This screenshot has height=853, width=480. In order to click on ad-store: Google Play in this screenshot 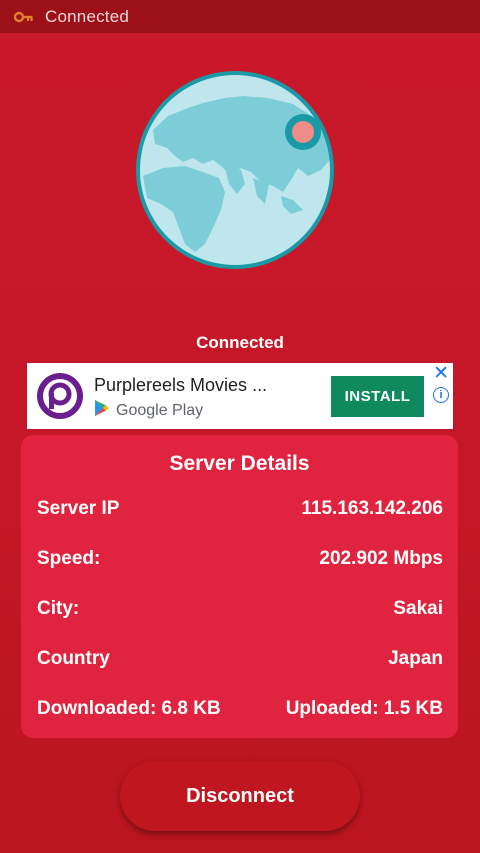, I will do `click(148, 410)`.